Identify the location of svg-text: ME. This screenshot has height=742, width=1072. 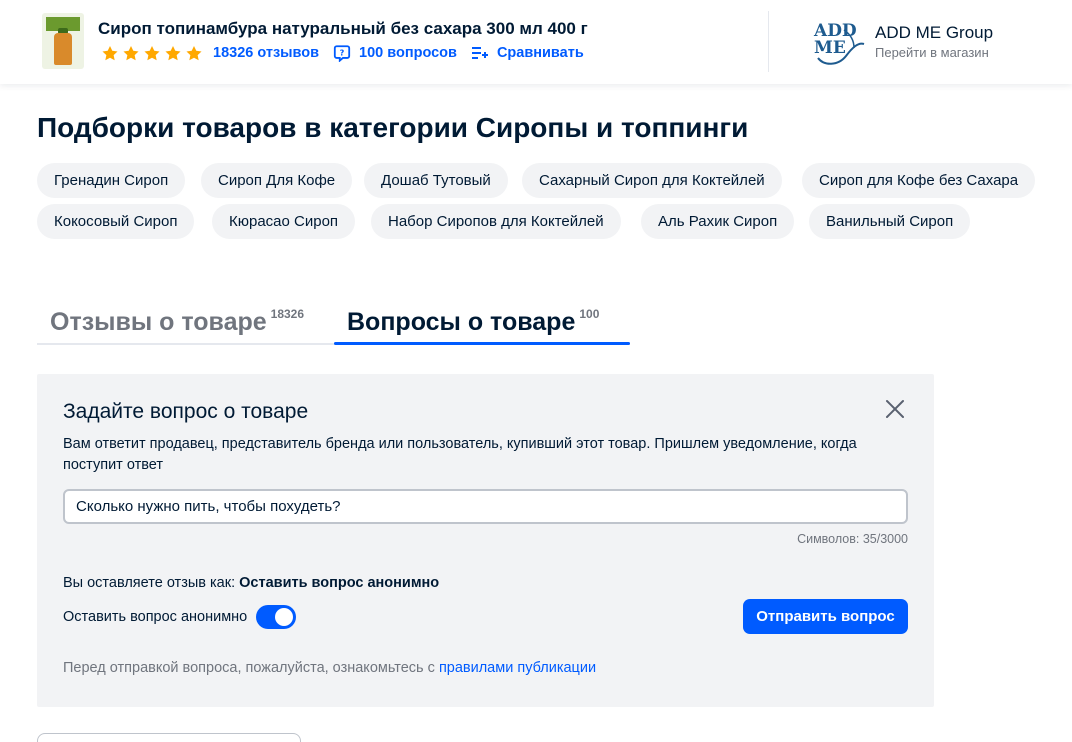
(830, 48).